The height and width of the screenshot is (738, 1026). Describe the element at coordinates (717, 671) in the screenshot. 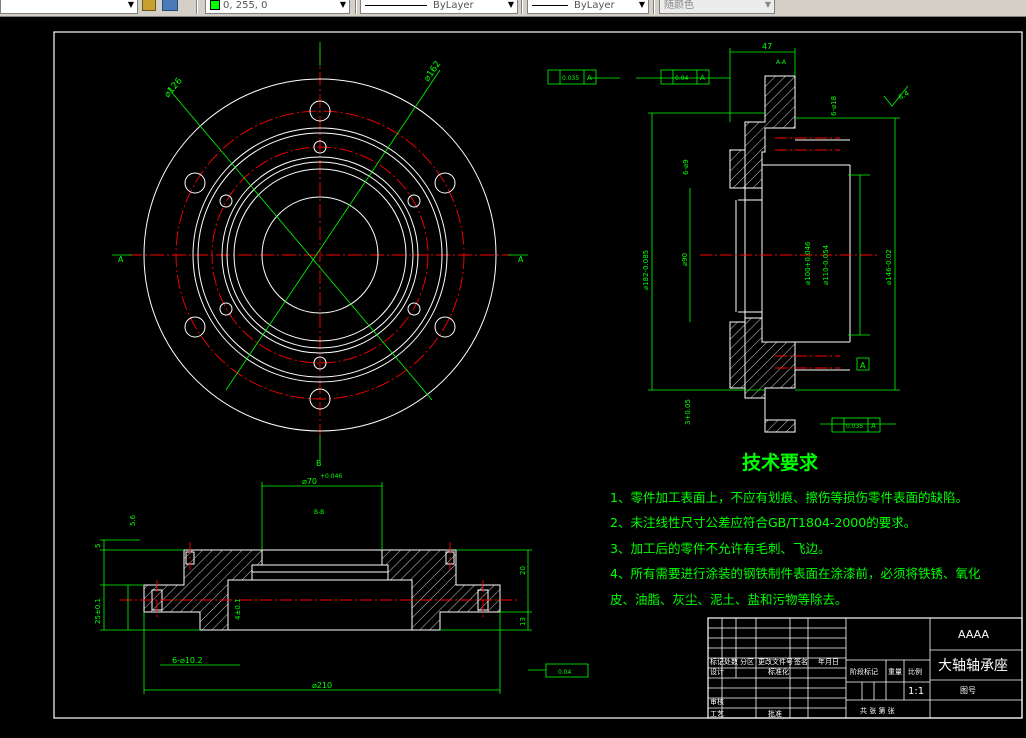

I see `tb-designer: 设计` at that location.